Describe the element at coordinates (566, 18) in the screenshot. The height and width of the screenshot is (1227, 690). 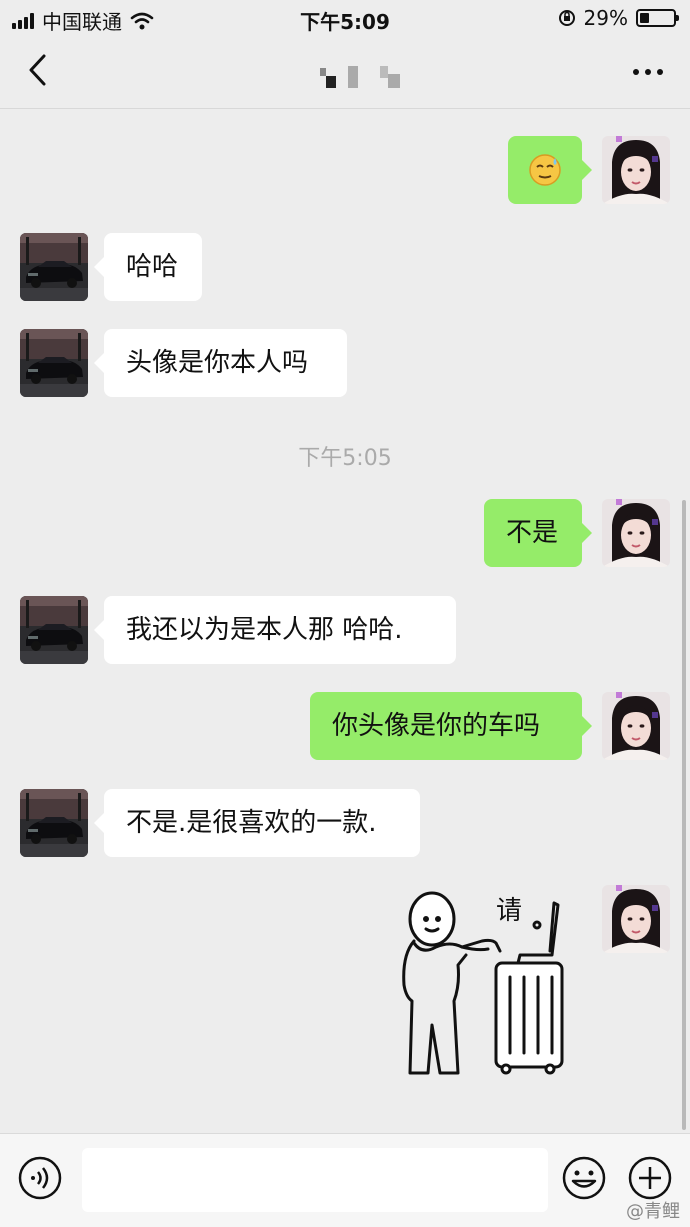
I see `rotation-lock-icon` at that location.